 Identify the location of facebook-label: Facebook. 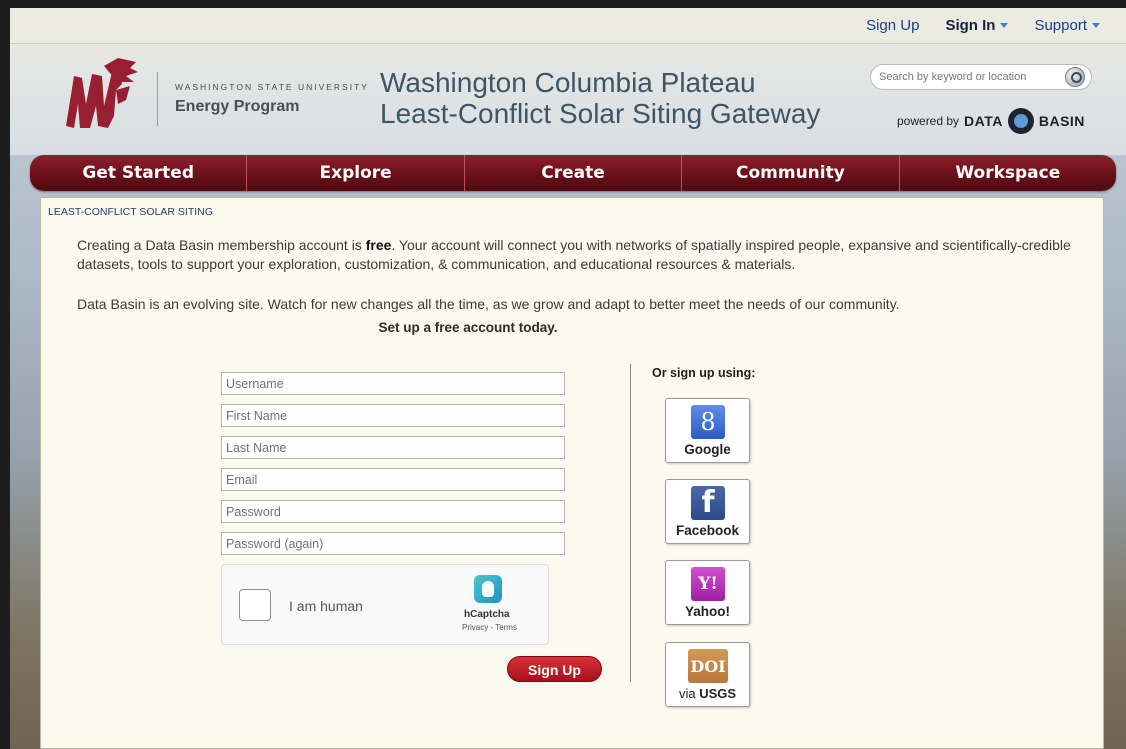
(707, 530).